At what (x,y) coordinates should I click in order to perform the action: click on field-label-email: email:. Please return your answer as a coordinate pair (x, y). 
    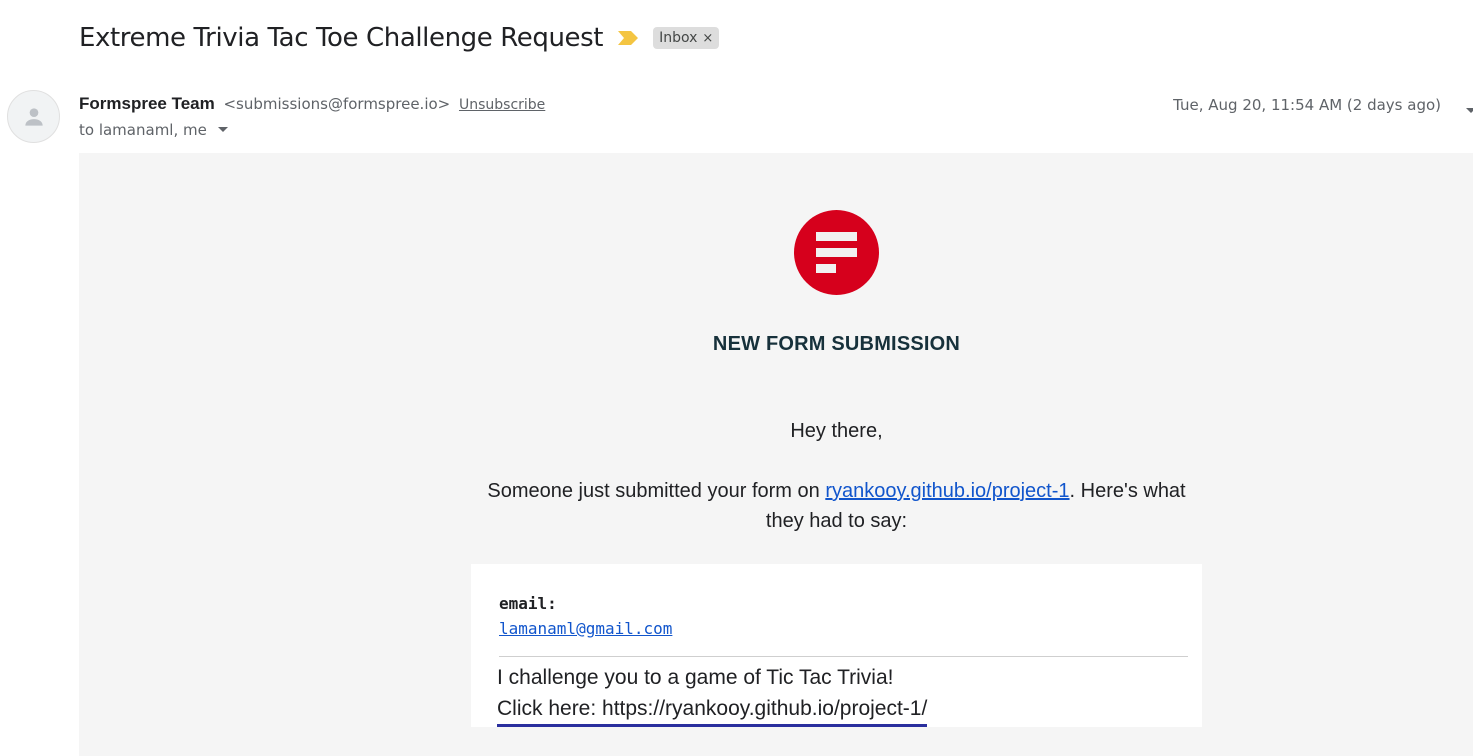
    Looking at the image, I should click on (528, 603).